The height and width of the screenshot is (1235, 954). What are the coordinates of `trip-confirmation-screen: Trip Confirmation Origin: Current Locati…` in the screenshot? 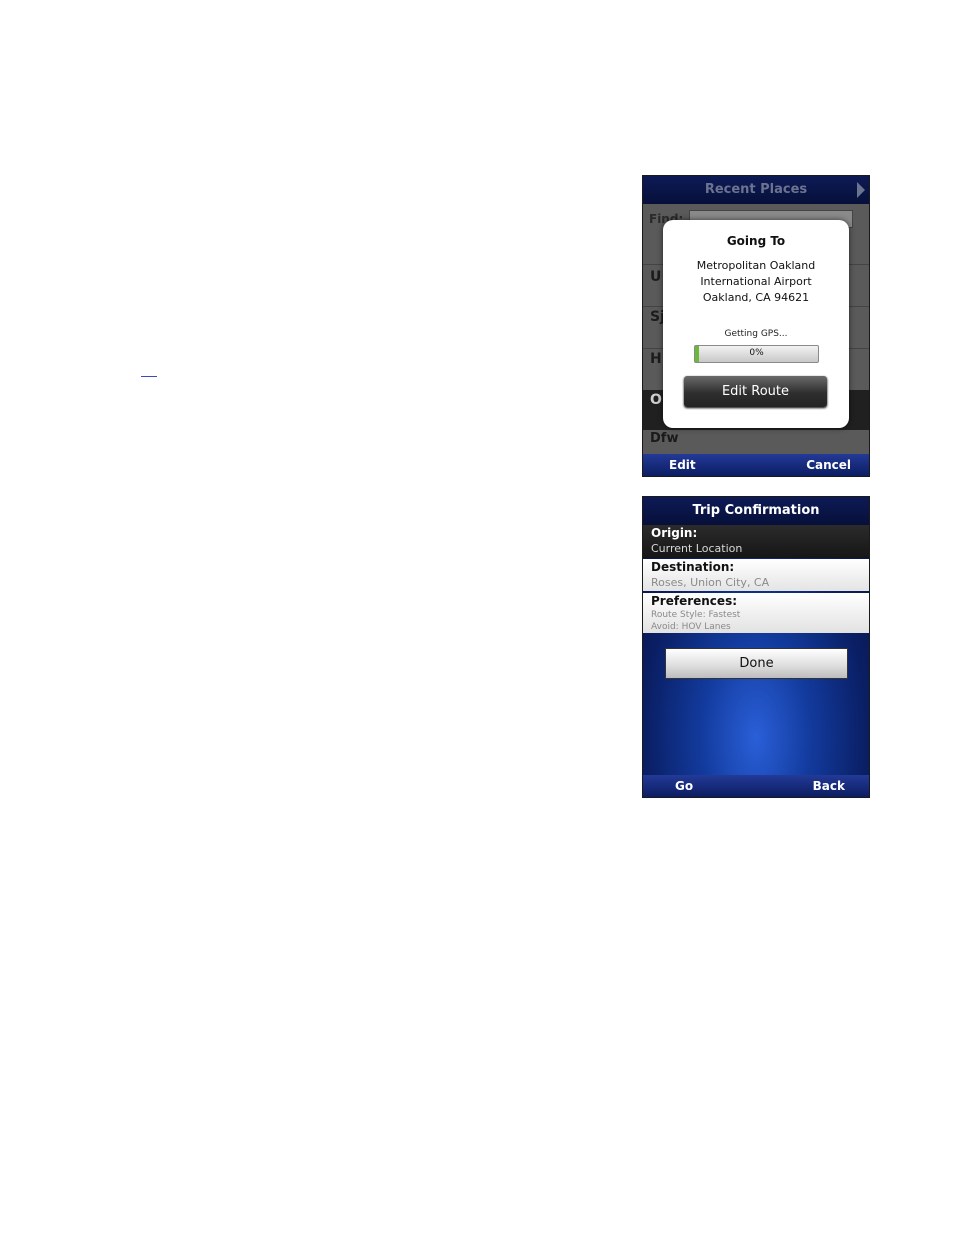 It's located at (756, 647).